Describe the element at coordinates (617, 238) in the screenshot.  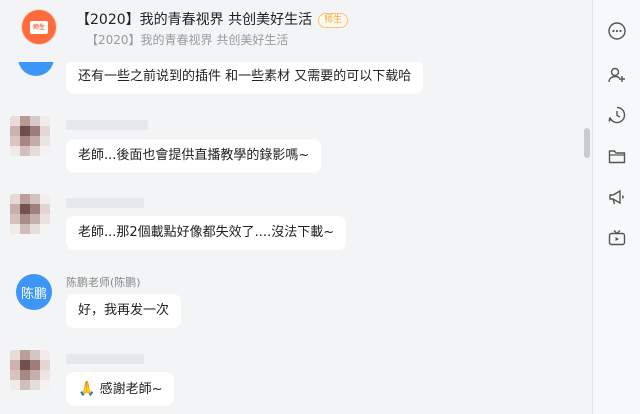
I see `live-icon` at that location.